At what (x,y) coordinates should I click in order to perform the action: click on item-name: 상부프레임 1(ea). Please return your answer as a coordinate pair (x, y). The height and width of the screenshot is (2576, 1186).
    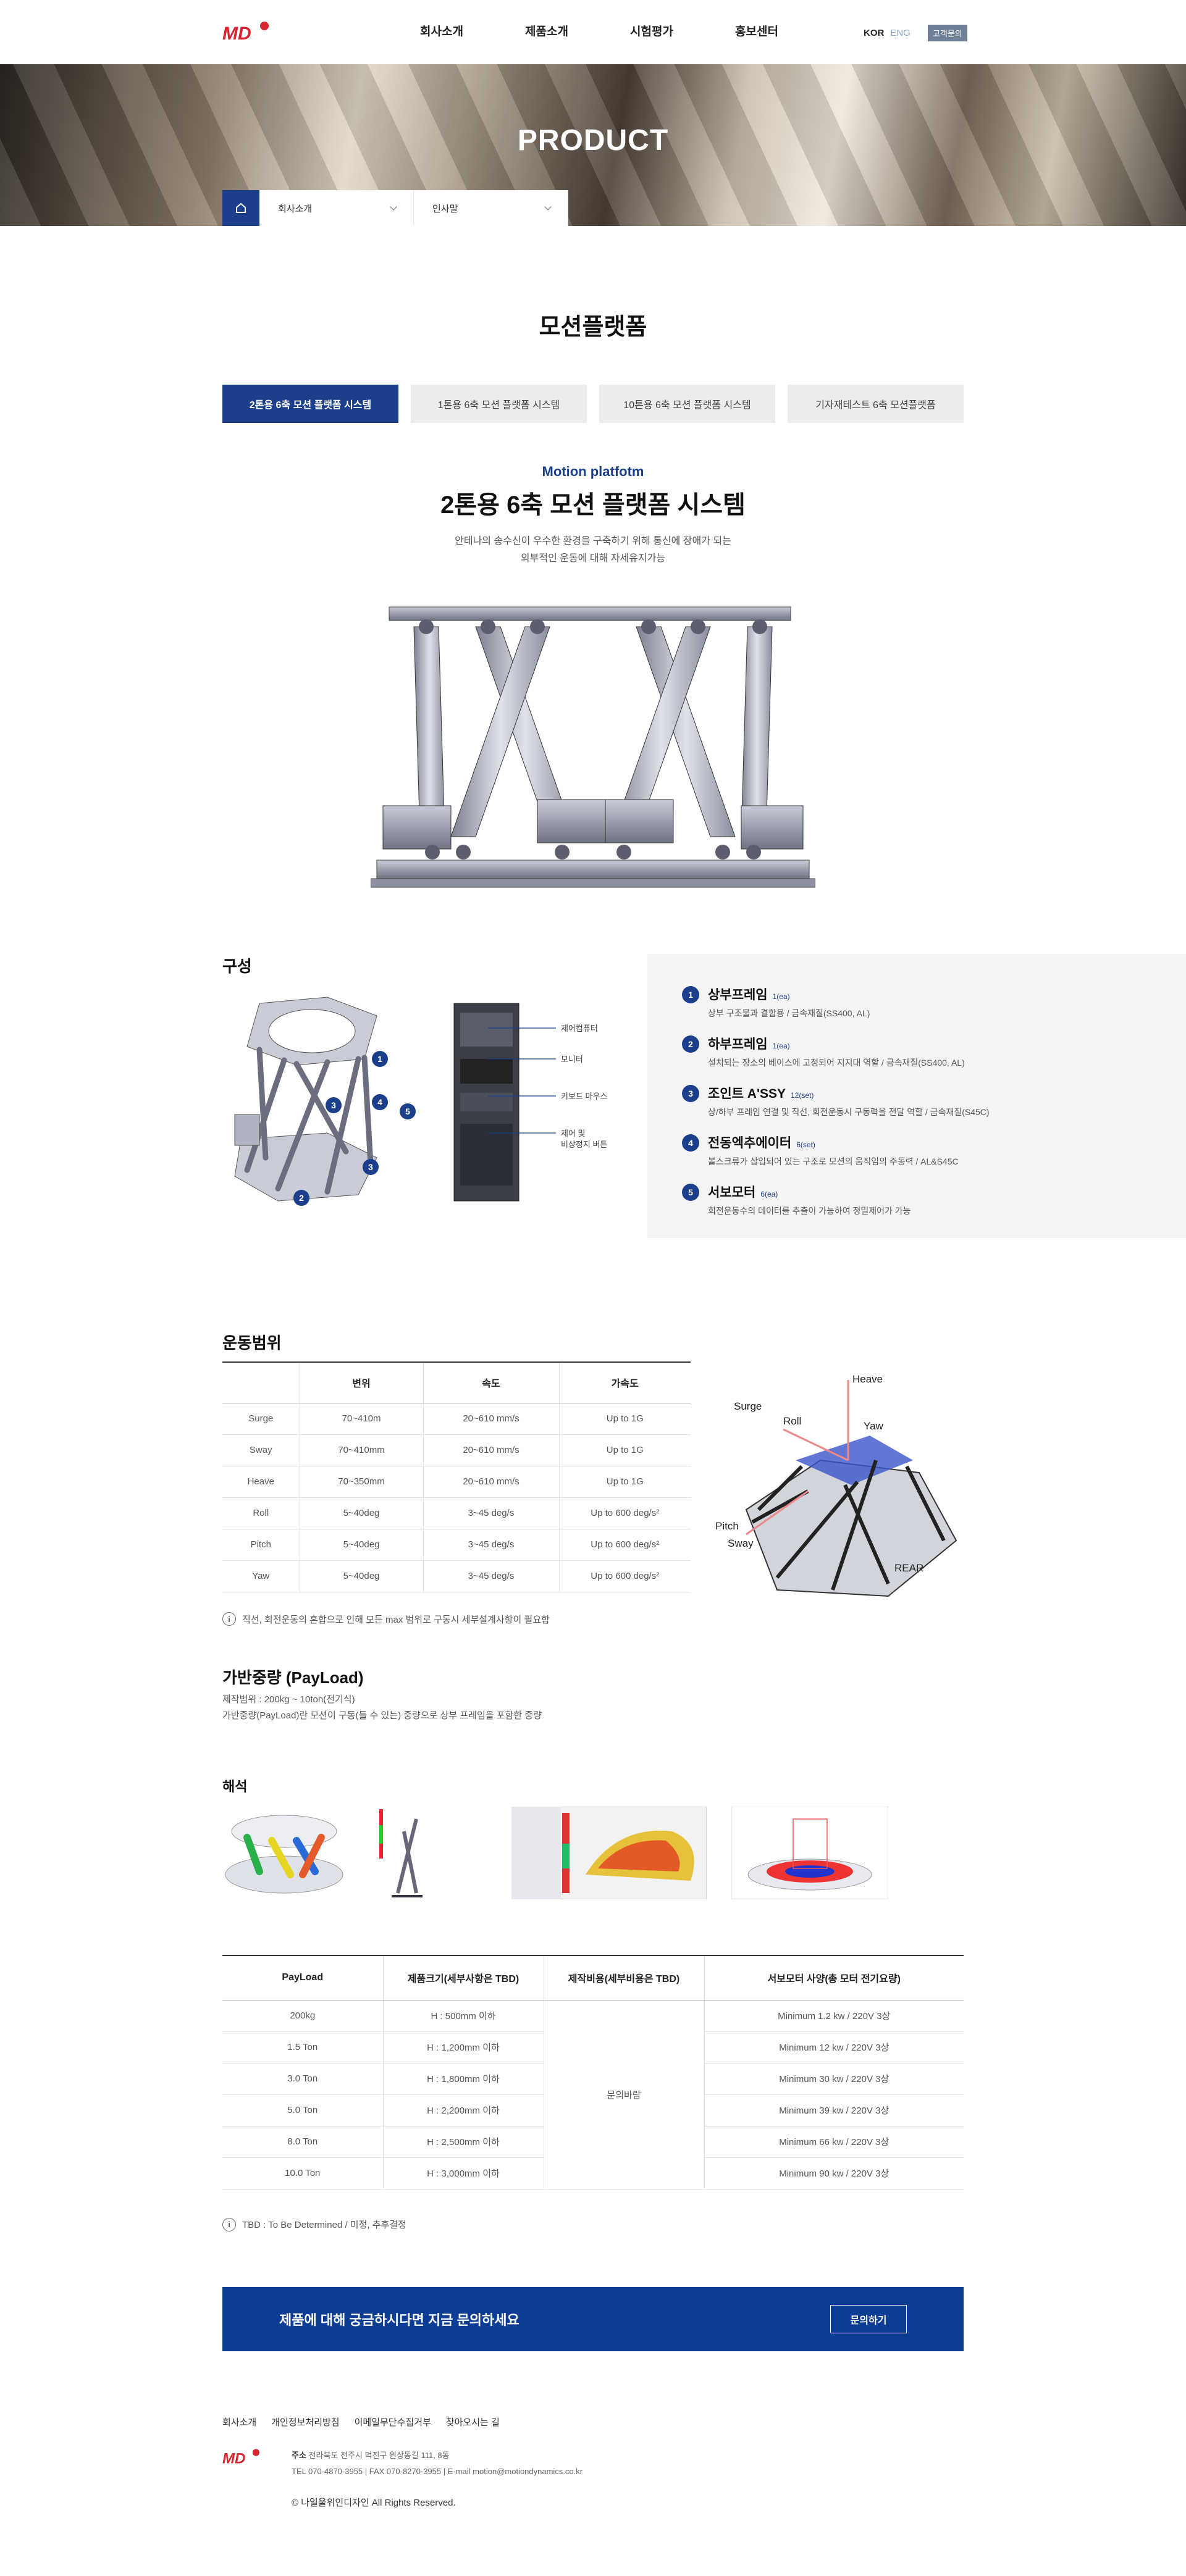
    Looking at the image, I should click on (749, 995).